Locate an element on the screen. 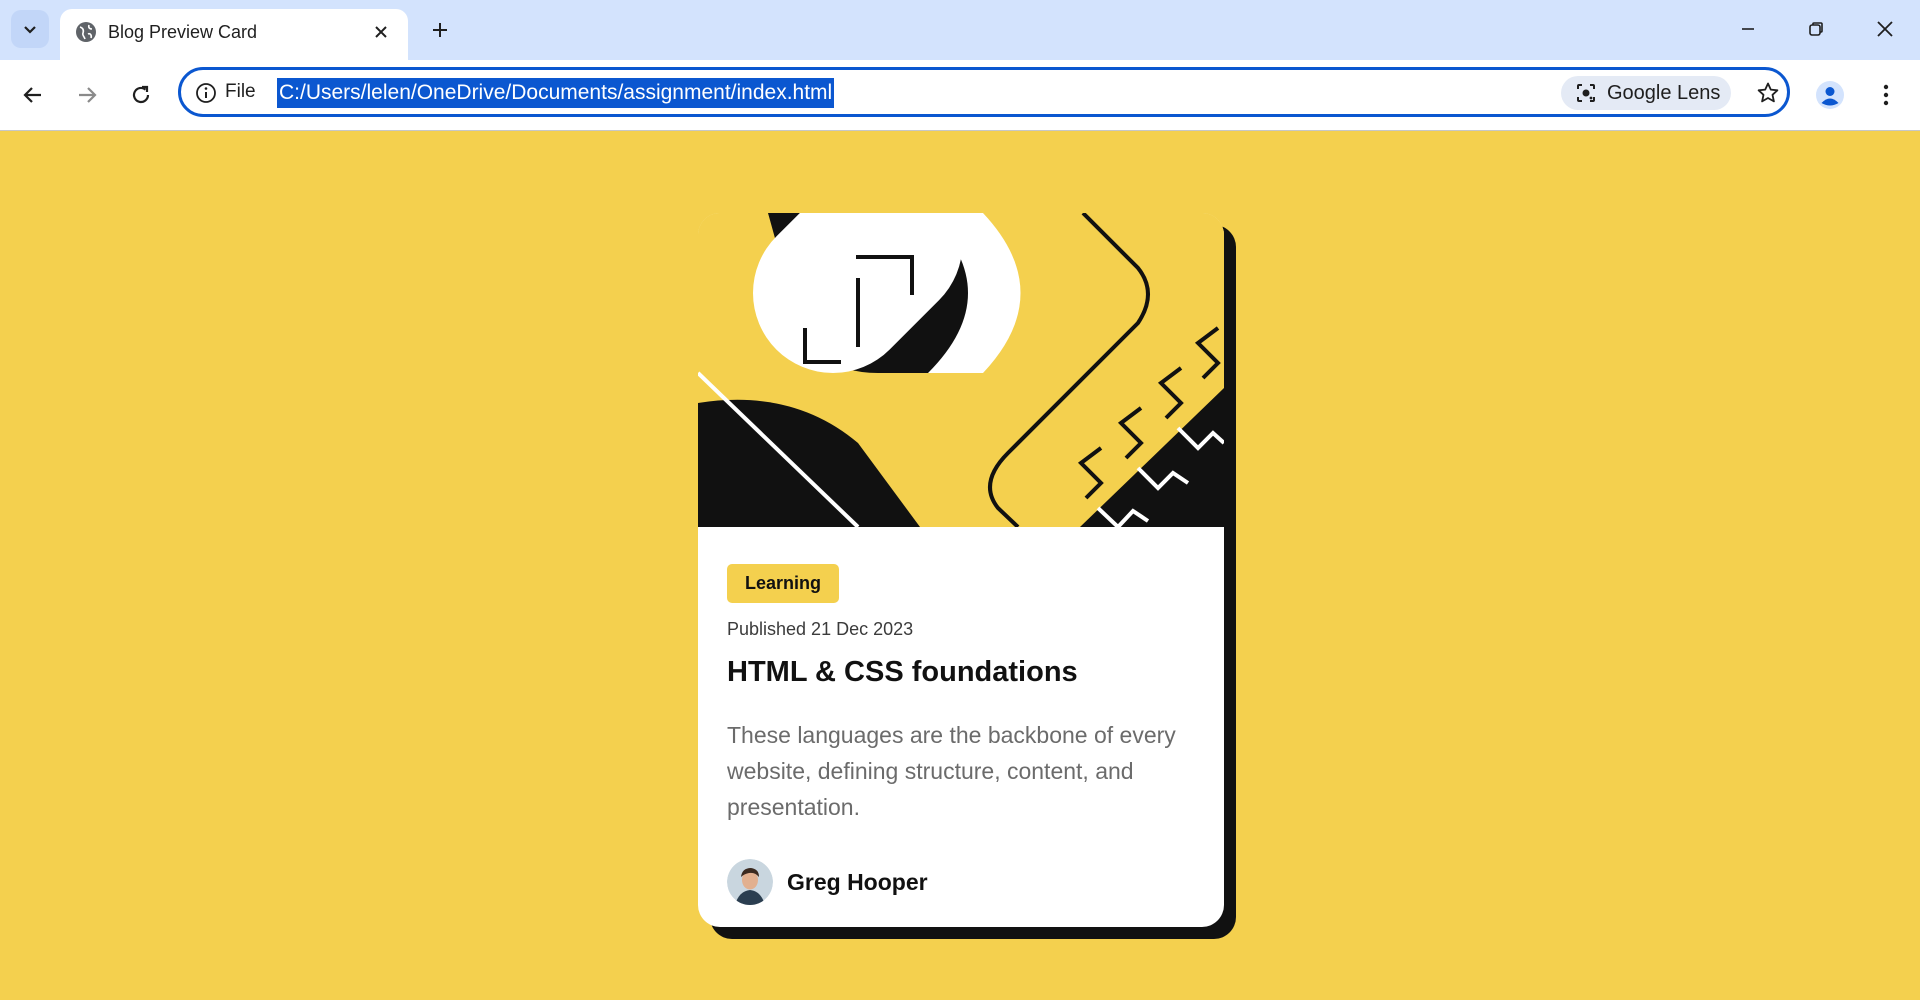  bookmark-button is located at coordinates (1768, 93).